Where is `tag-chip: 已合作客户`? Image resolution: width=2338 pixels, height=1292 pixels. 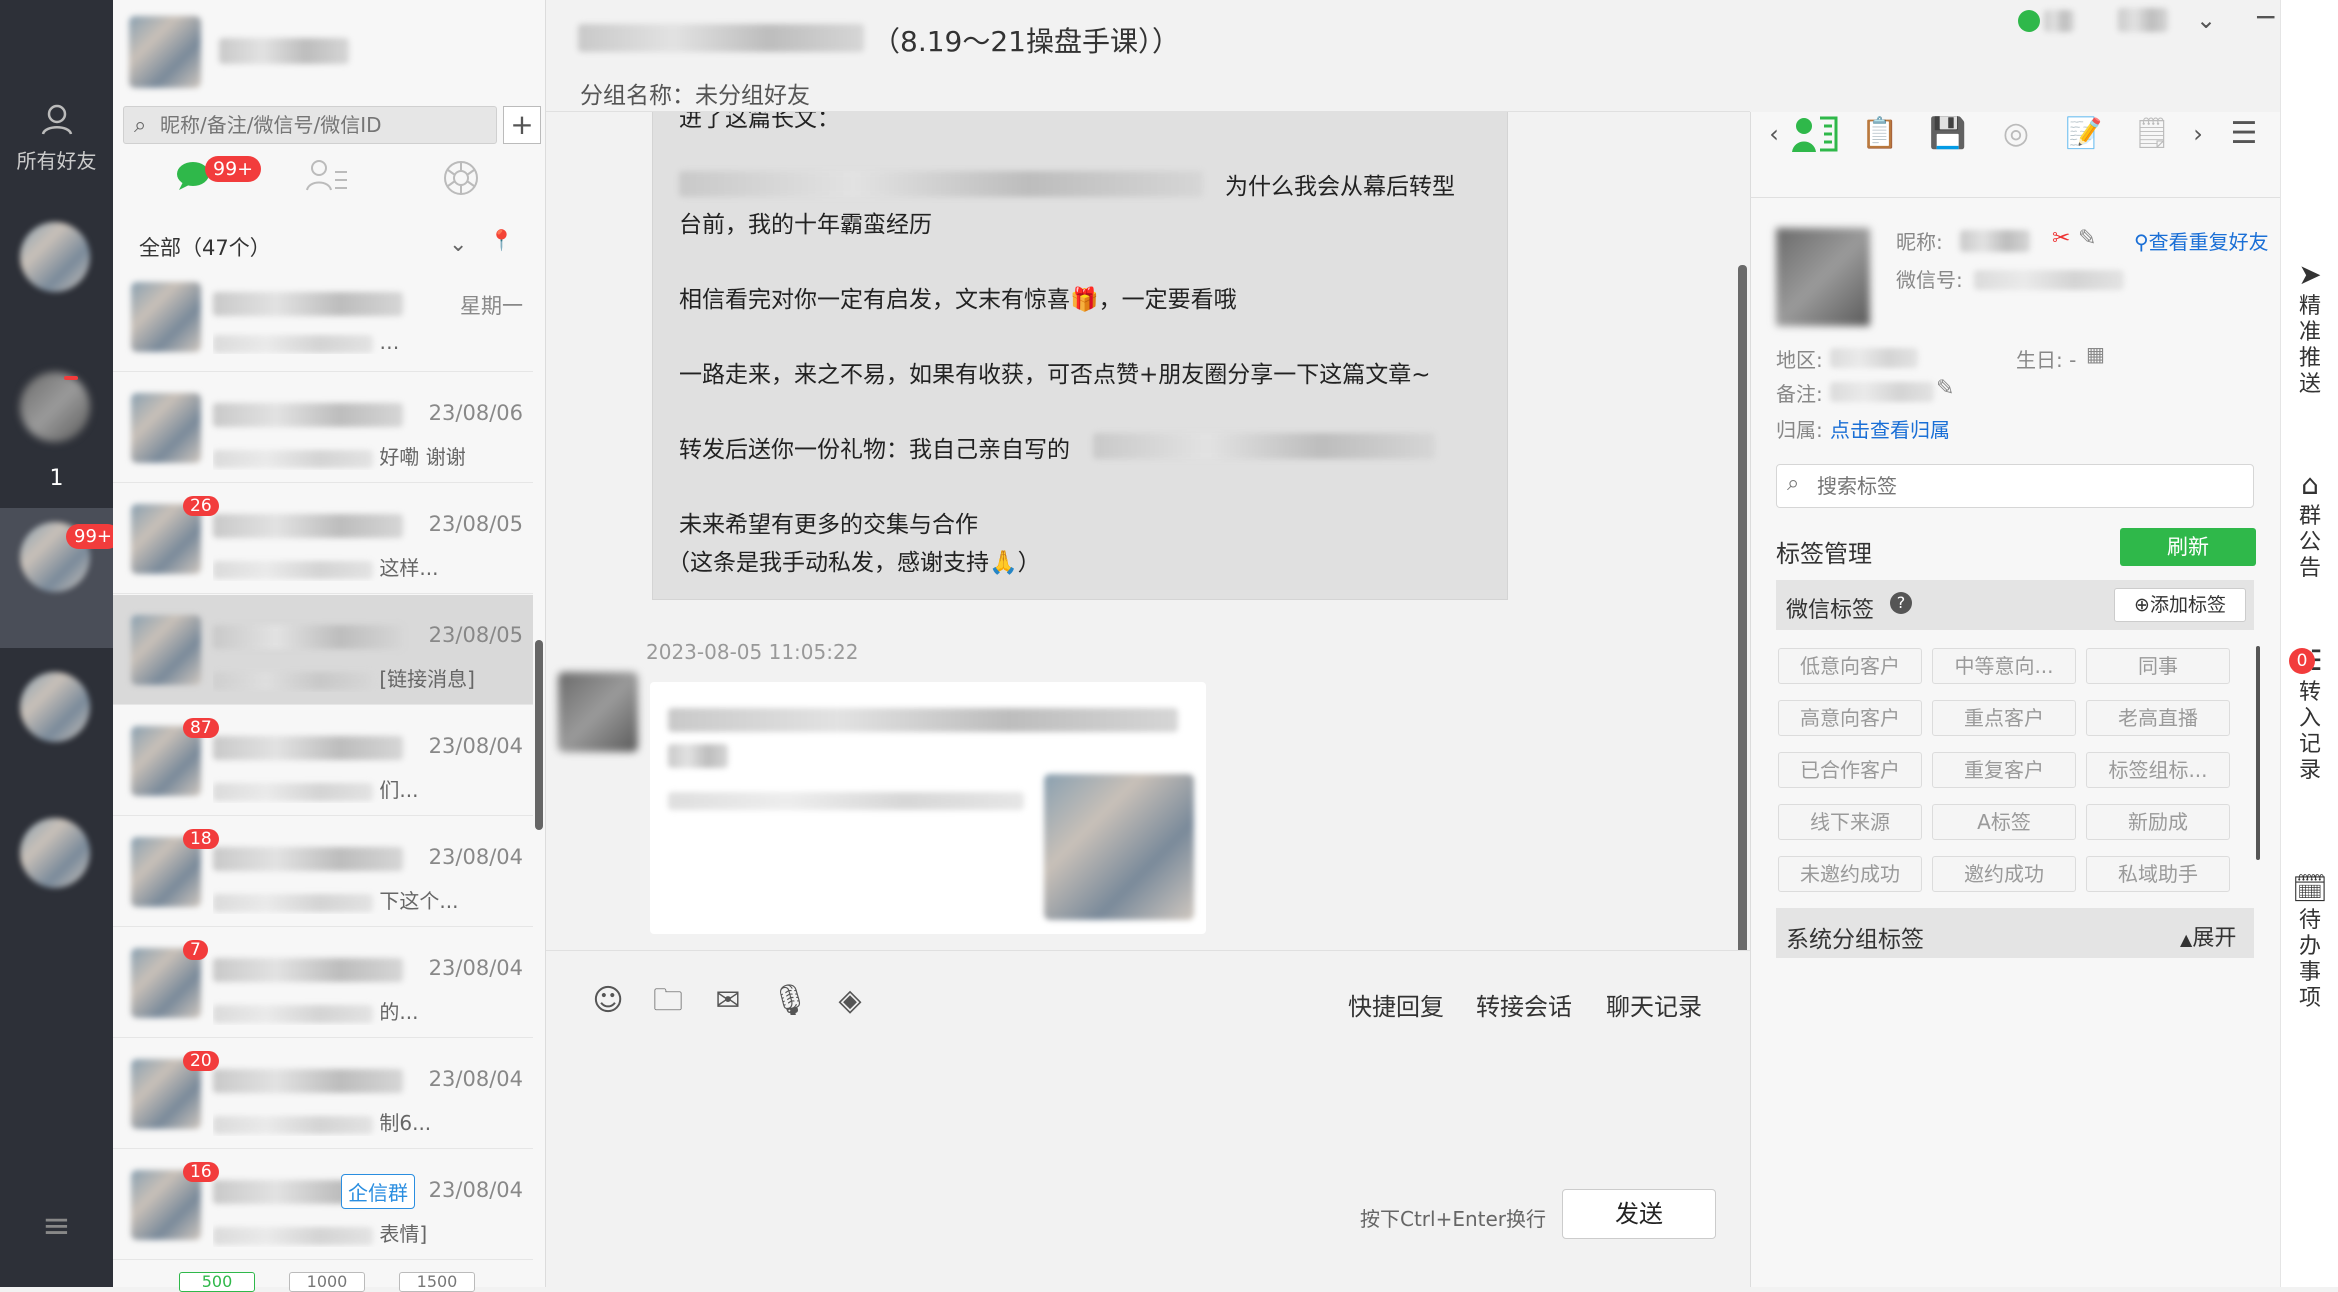 tag-chip: 已合作客户 is located at coordinates (1850, 770).